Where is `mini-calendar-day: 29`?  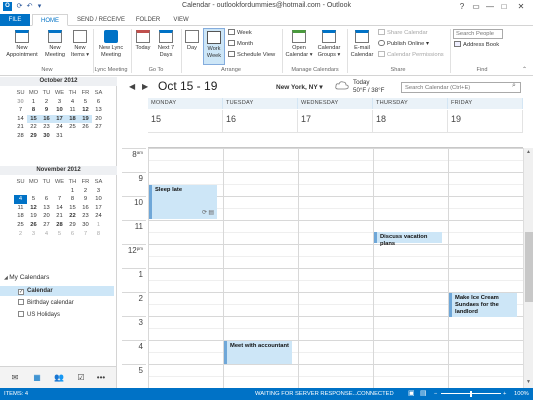 mini-calendar-day: 29 is located at coordinates (72, 225).